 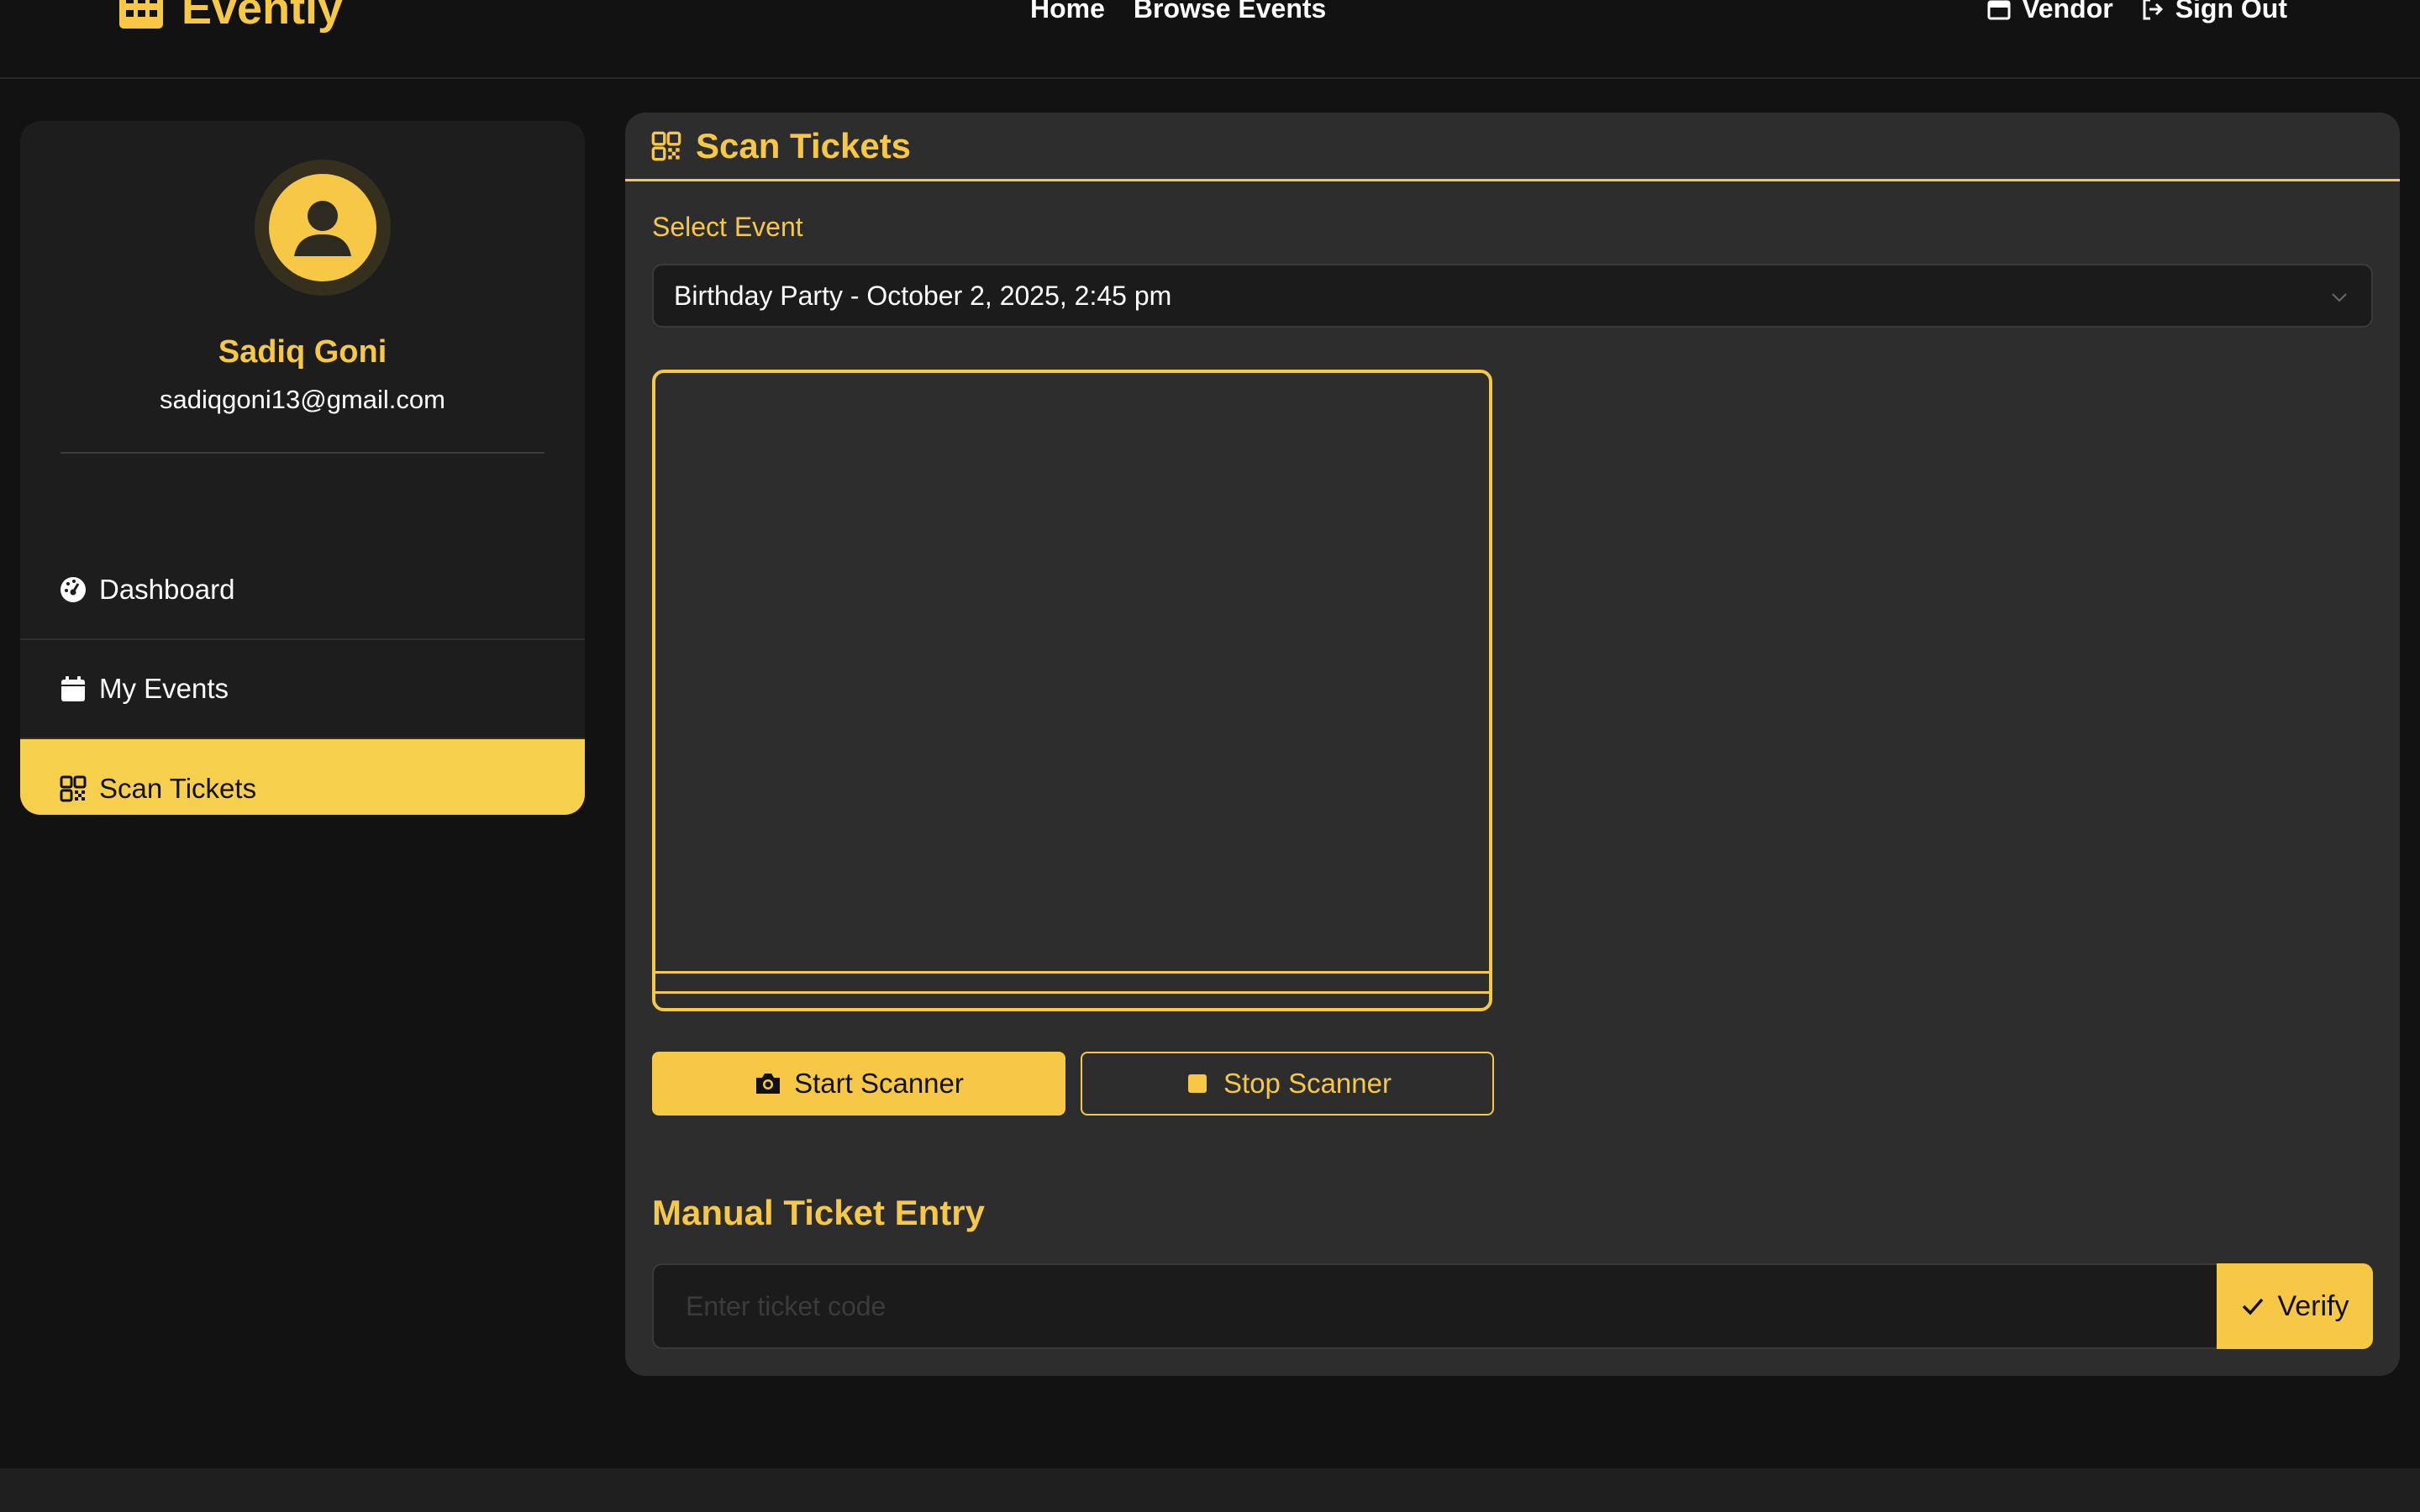 What do you see at coordinates (302, 590) in the screenshot?
I see `sidebar-item-dashboard: Dashboard` at bounding box center [302, 590].